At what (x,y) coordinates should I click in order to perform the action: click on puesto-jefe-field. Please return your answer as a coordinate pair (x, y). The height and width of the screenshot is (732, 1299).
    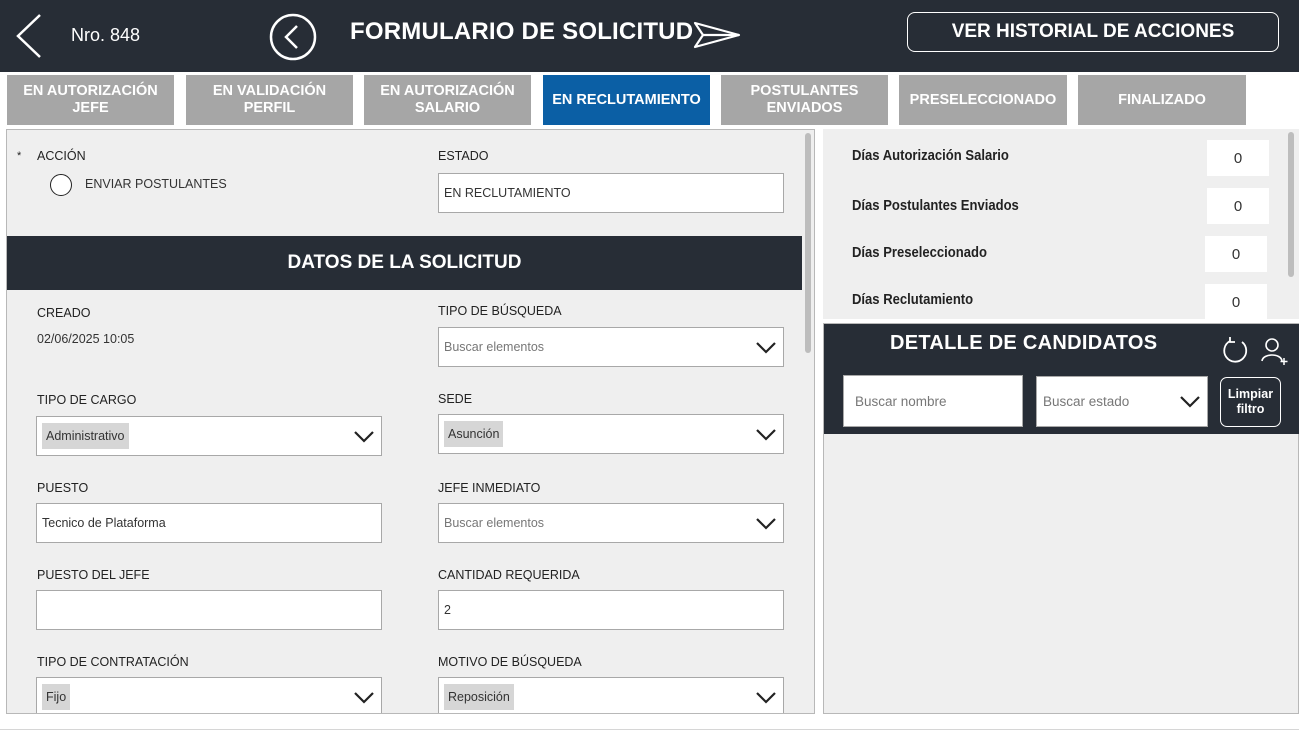
    Looking at the image, I should click on (209, 610).